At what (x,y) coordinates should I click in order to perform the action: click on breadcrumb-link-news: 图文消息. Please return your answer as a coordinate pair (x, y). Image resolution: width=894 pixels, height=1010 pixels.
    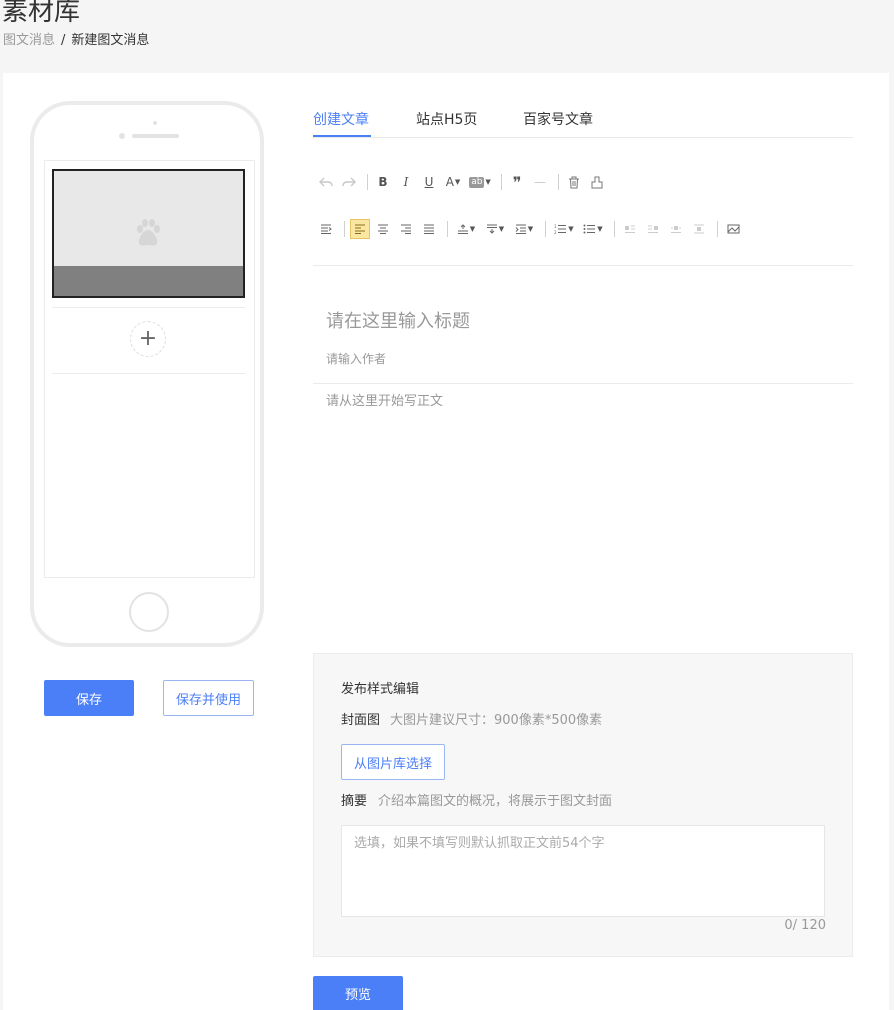
    Looking at the image, I should click on (29, 41).